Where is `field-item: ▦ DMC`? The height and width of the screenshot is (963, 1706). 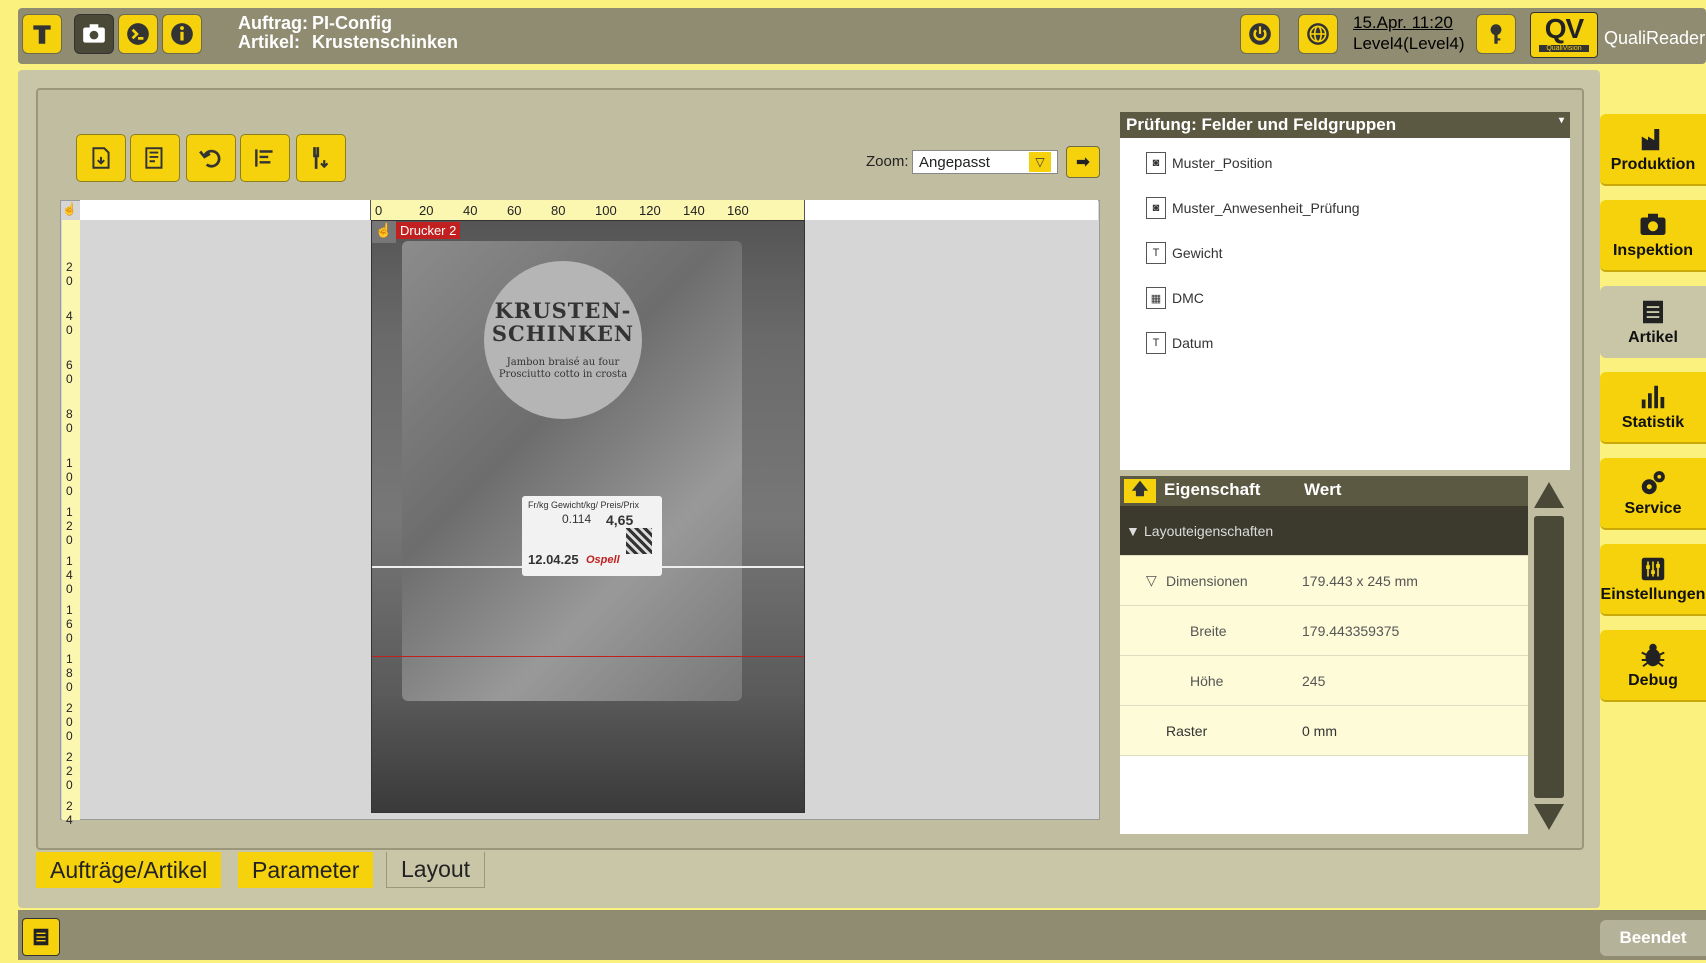 field-item: ▦ DMC is located at coordinates (1175, 298).